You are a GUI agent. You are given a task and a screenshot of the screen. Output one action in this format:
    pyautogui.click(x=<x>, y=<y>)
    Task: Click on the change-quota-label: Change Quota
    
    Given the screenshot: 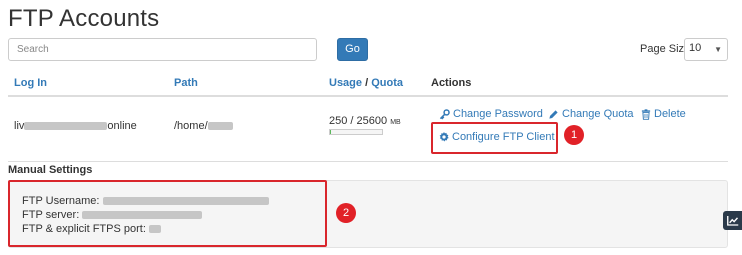 What is the action you would take?
    pyautogui.click(x=598, y=114)
    